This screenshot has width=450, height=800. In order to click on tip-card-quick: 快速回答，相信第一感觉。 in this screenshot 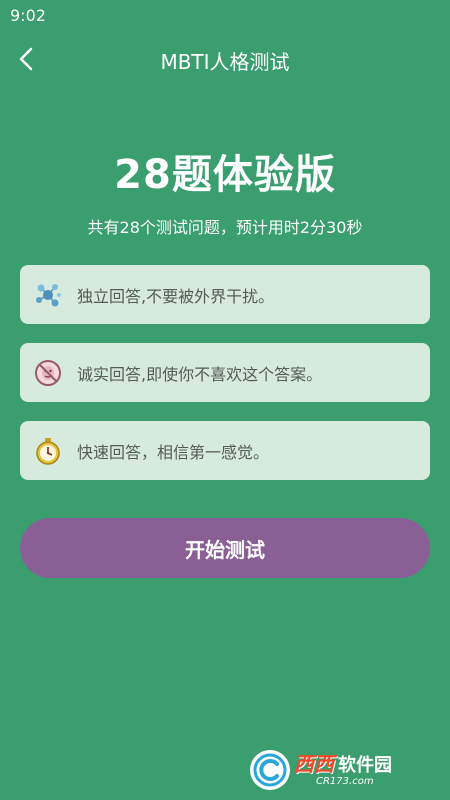, I will do `click(225, 450)`.